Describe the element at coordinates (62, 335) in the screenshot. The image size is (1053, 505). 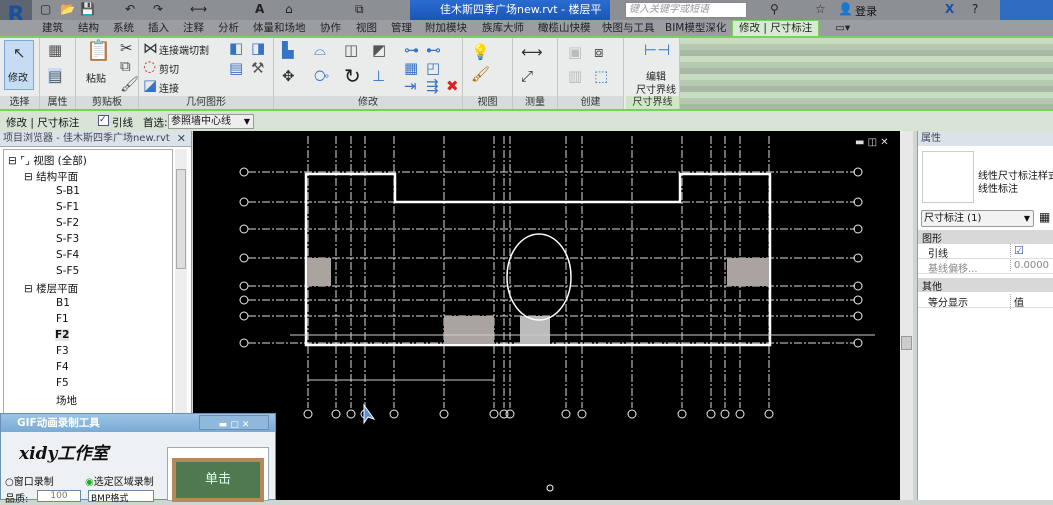
I see `tree-item-selected: F2` at that location.